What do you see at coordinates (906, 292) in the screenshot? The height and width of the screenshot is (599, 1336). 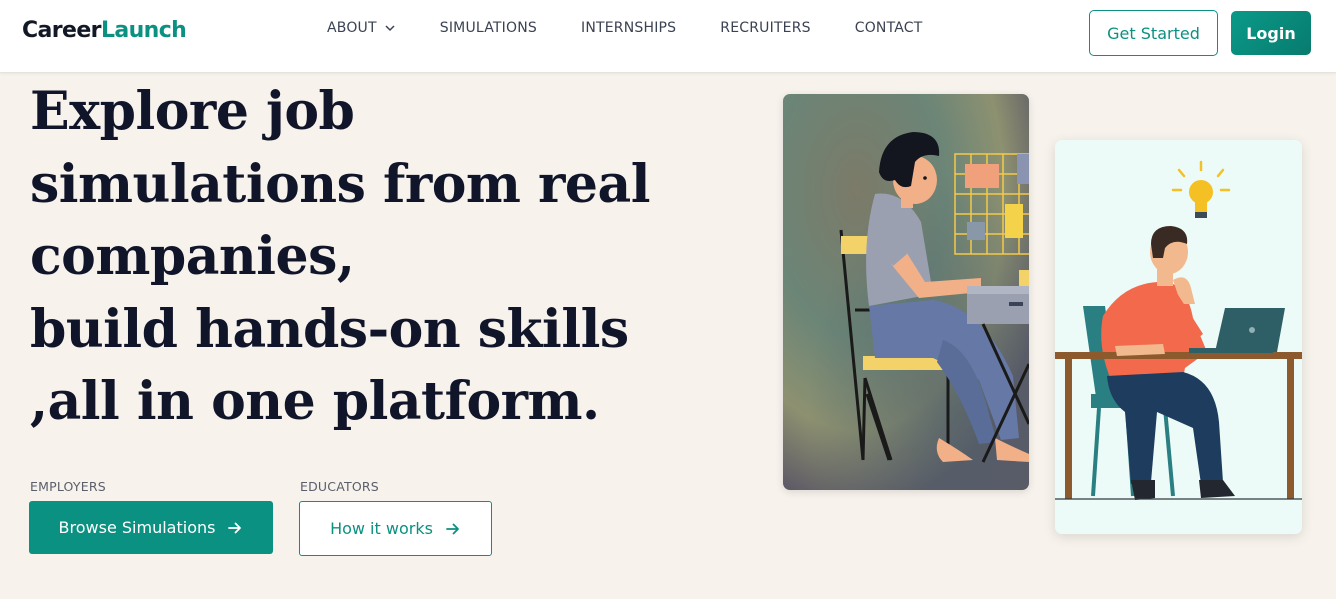 I see `illustration-person-at-desk` at bounding box center [906, 292].